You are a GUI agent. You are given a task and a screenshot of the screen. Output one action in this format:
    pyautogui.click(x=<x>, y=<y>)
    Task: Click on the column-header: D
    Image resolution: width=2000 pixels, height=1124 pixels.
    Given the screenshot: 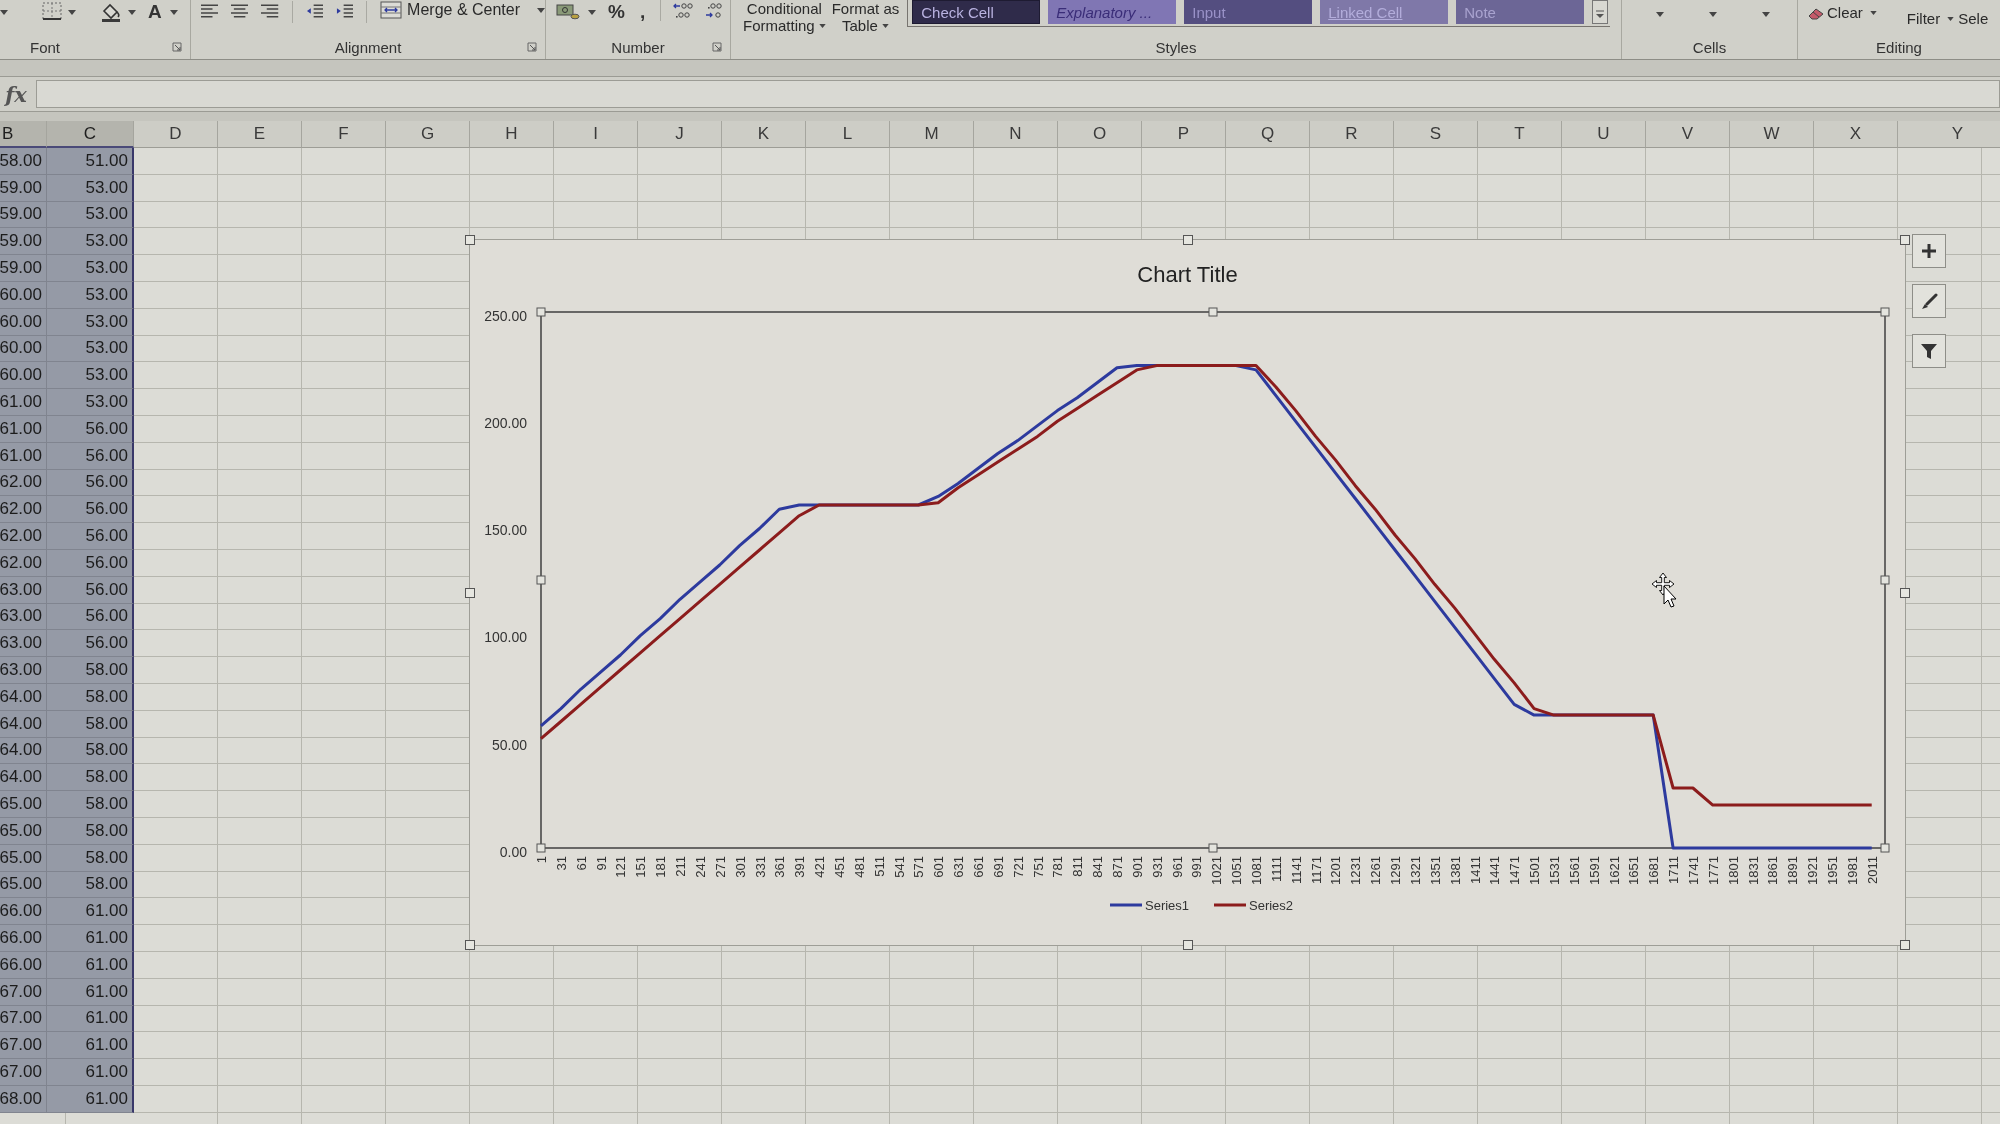 What is the action you would take?
    pyautogui.click(x=176, y=134)
    